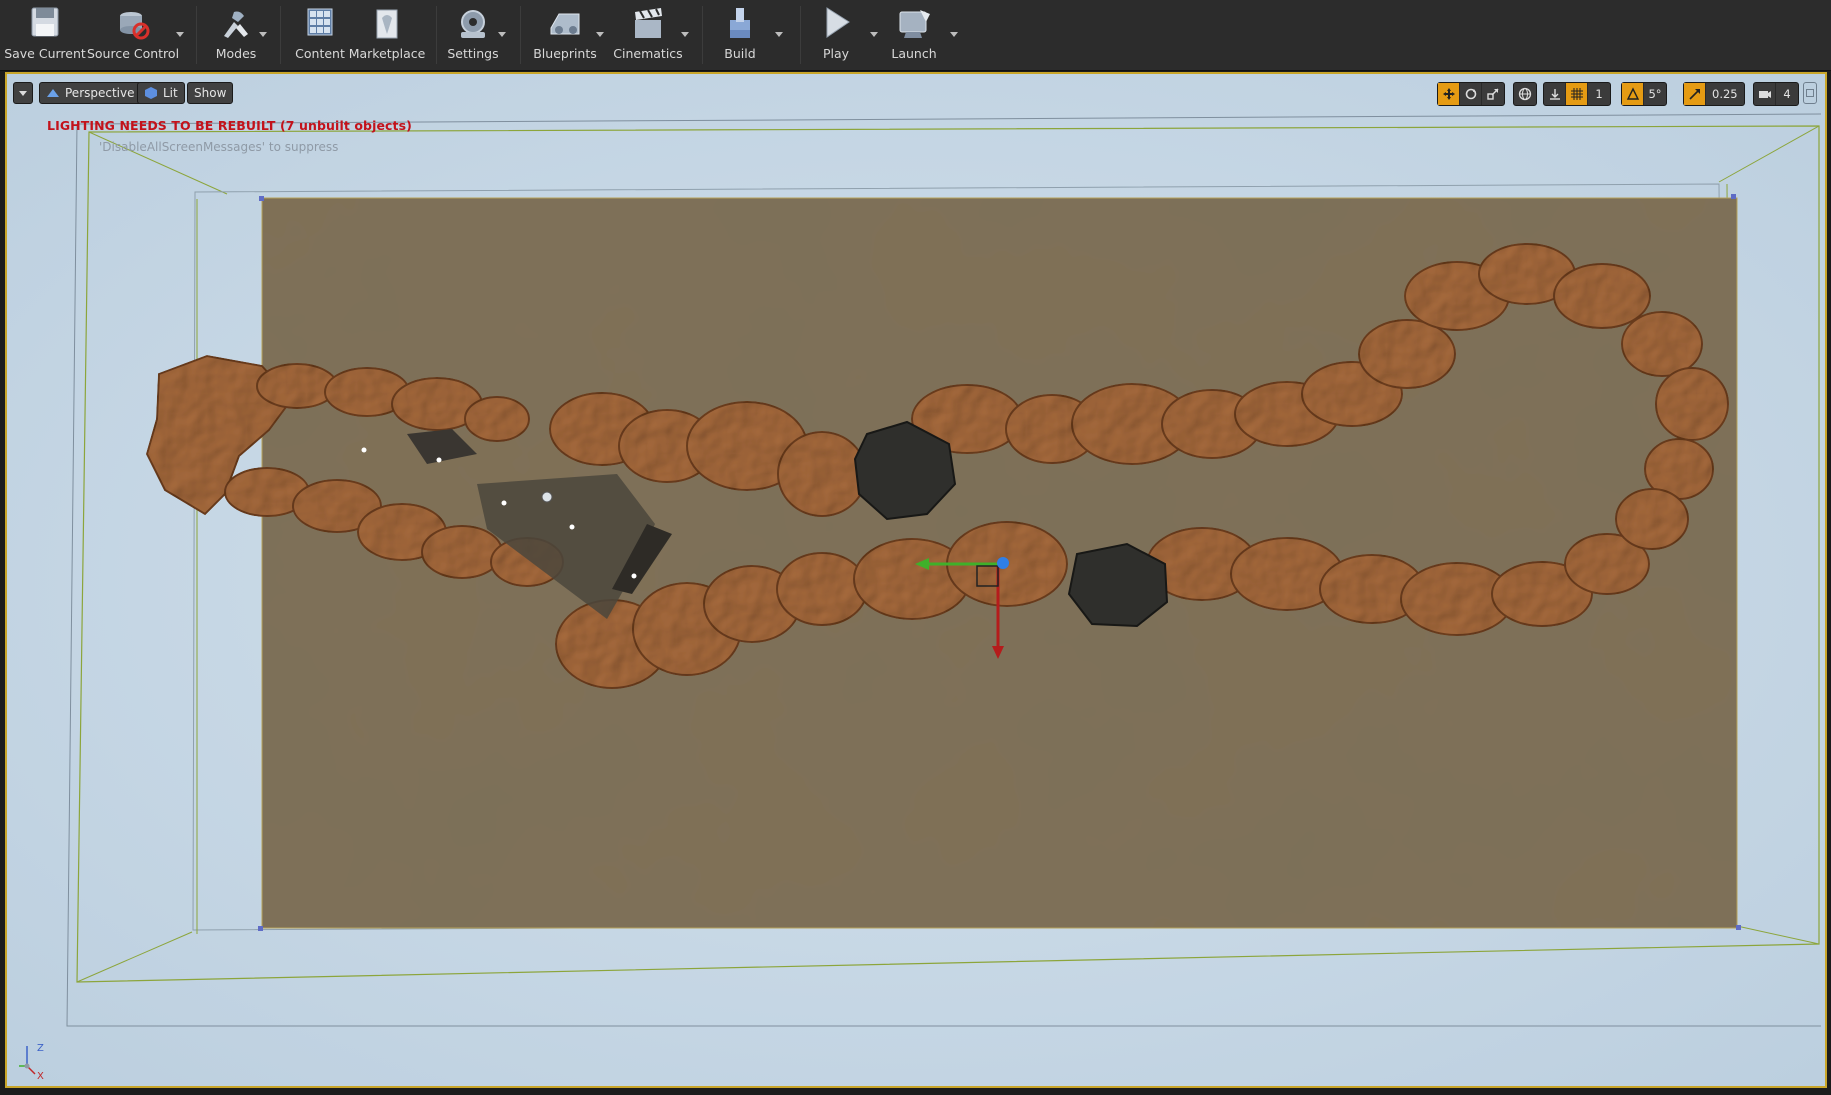 The height and width of the screenshot is (1095, 1831). What do you see at coordinates (1655, 94) in the screenshot?
I see `rotation-snap-value: 5°` at bounding box center [1655, 94].